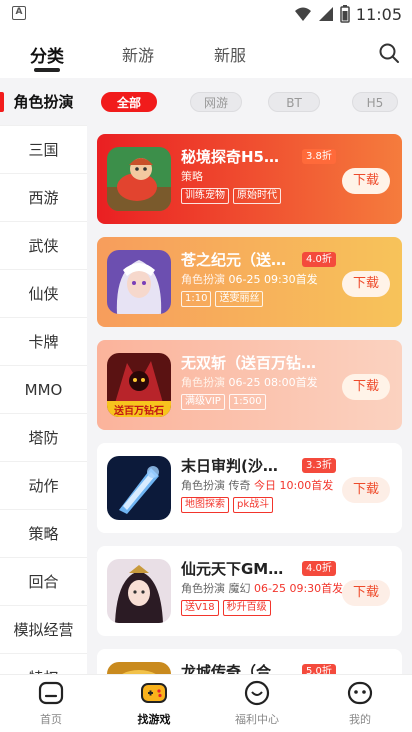 The width and height of the screenshot is (412, 732). What do you see at coordinates (247, 402) in the screenshot?
I see `game-tag: 1:500` at bounding box center [247, 402].